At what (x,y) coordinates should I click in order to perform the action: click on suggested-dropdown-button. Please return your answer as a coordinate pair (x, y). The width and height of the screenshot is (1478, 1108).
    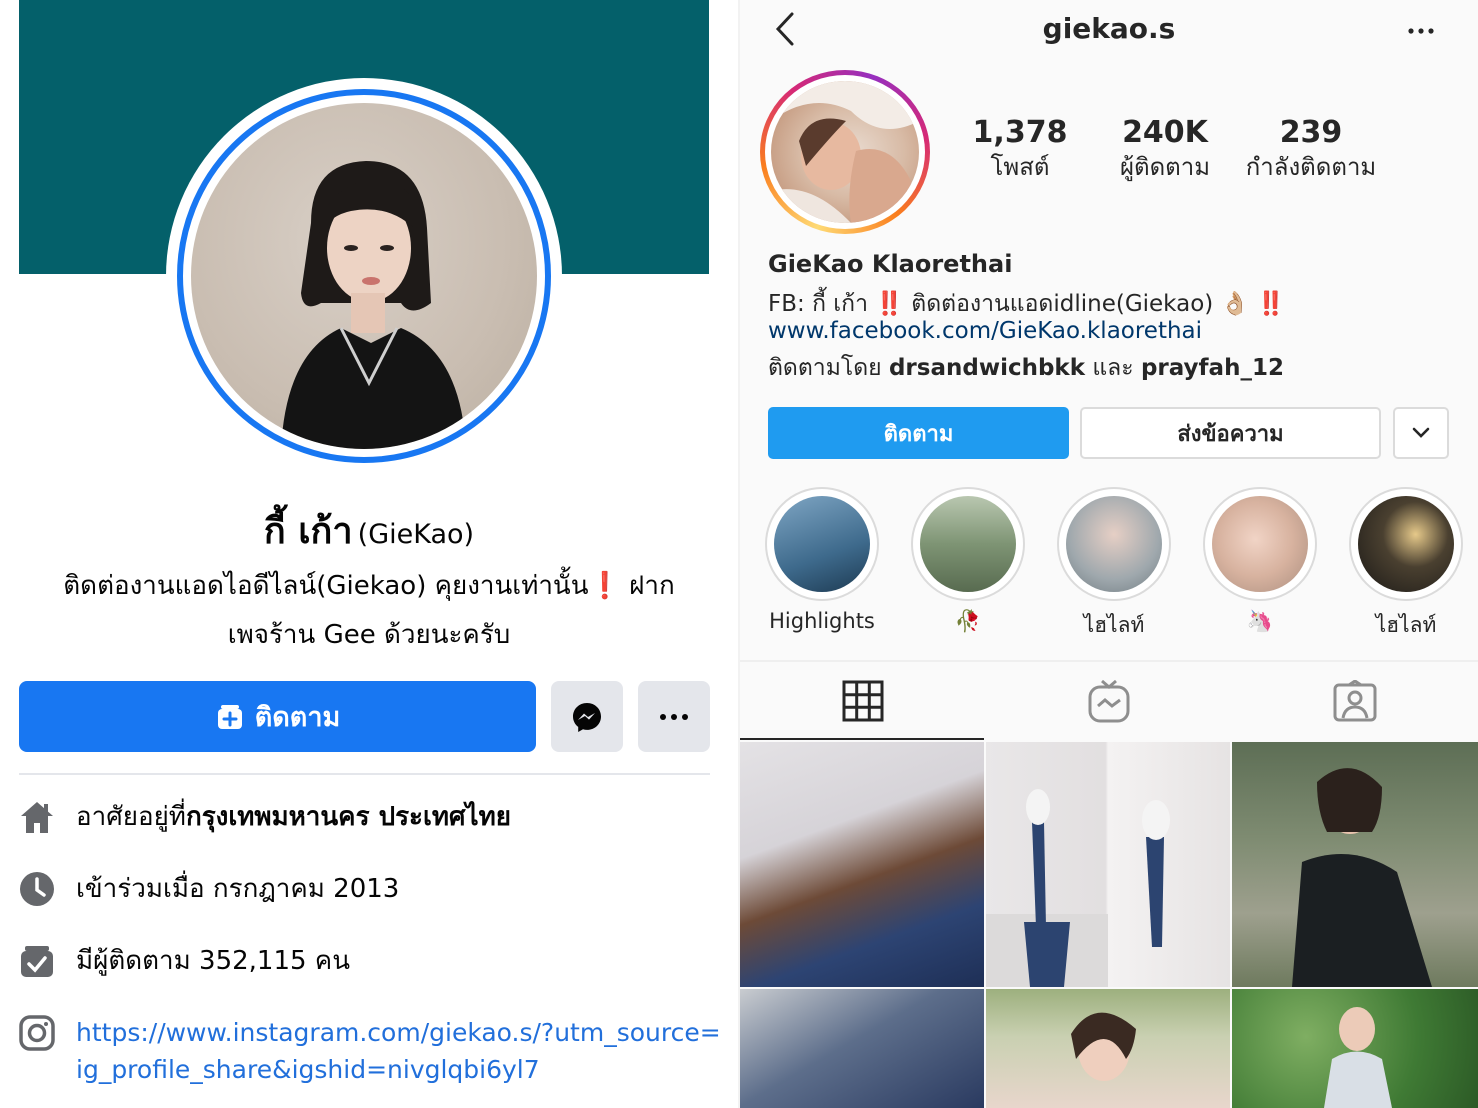
    Looking at the image, I should click on (1421, 433).